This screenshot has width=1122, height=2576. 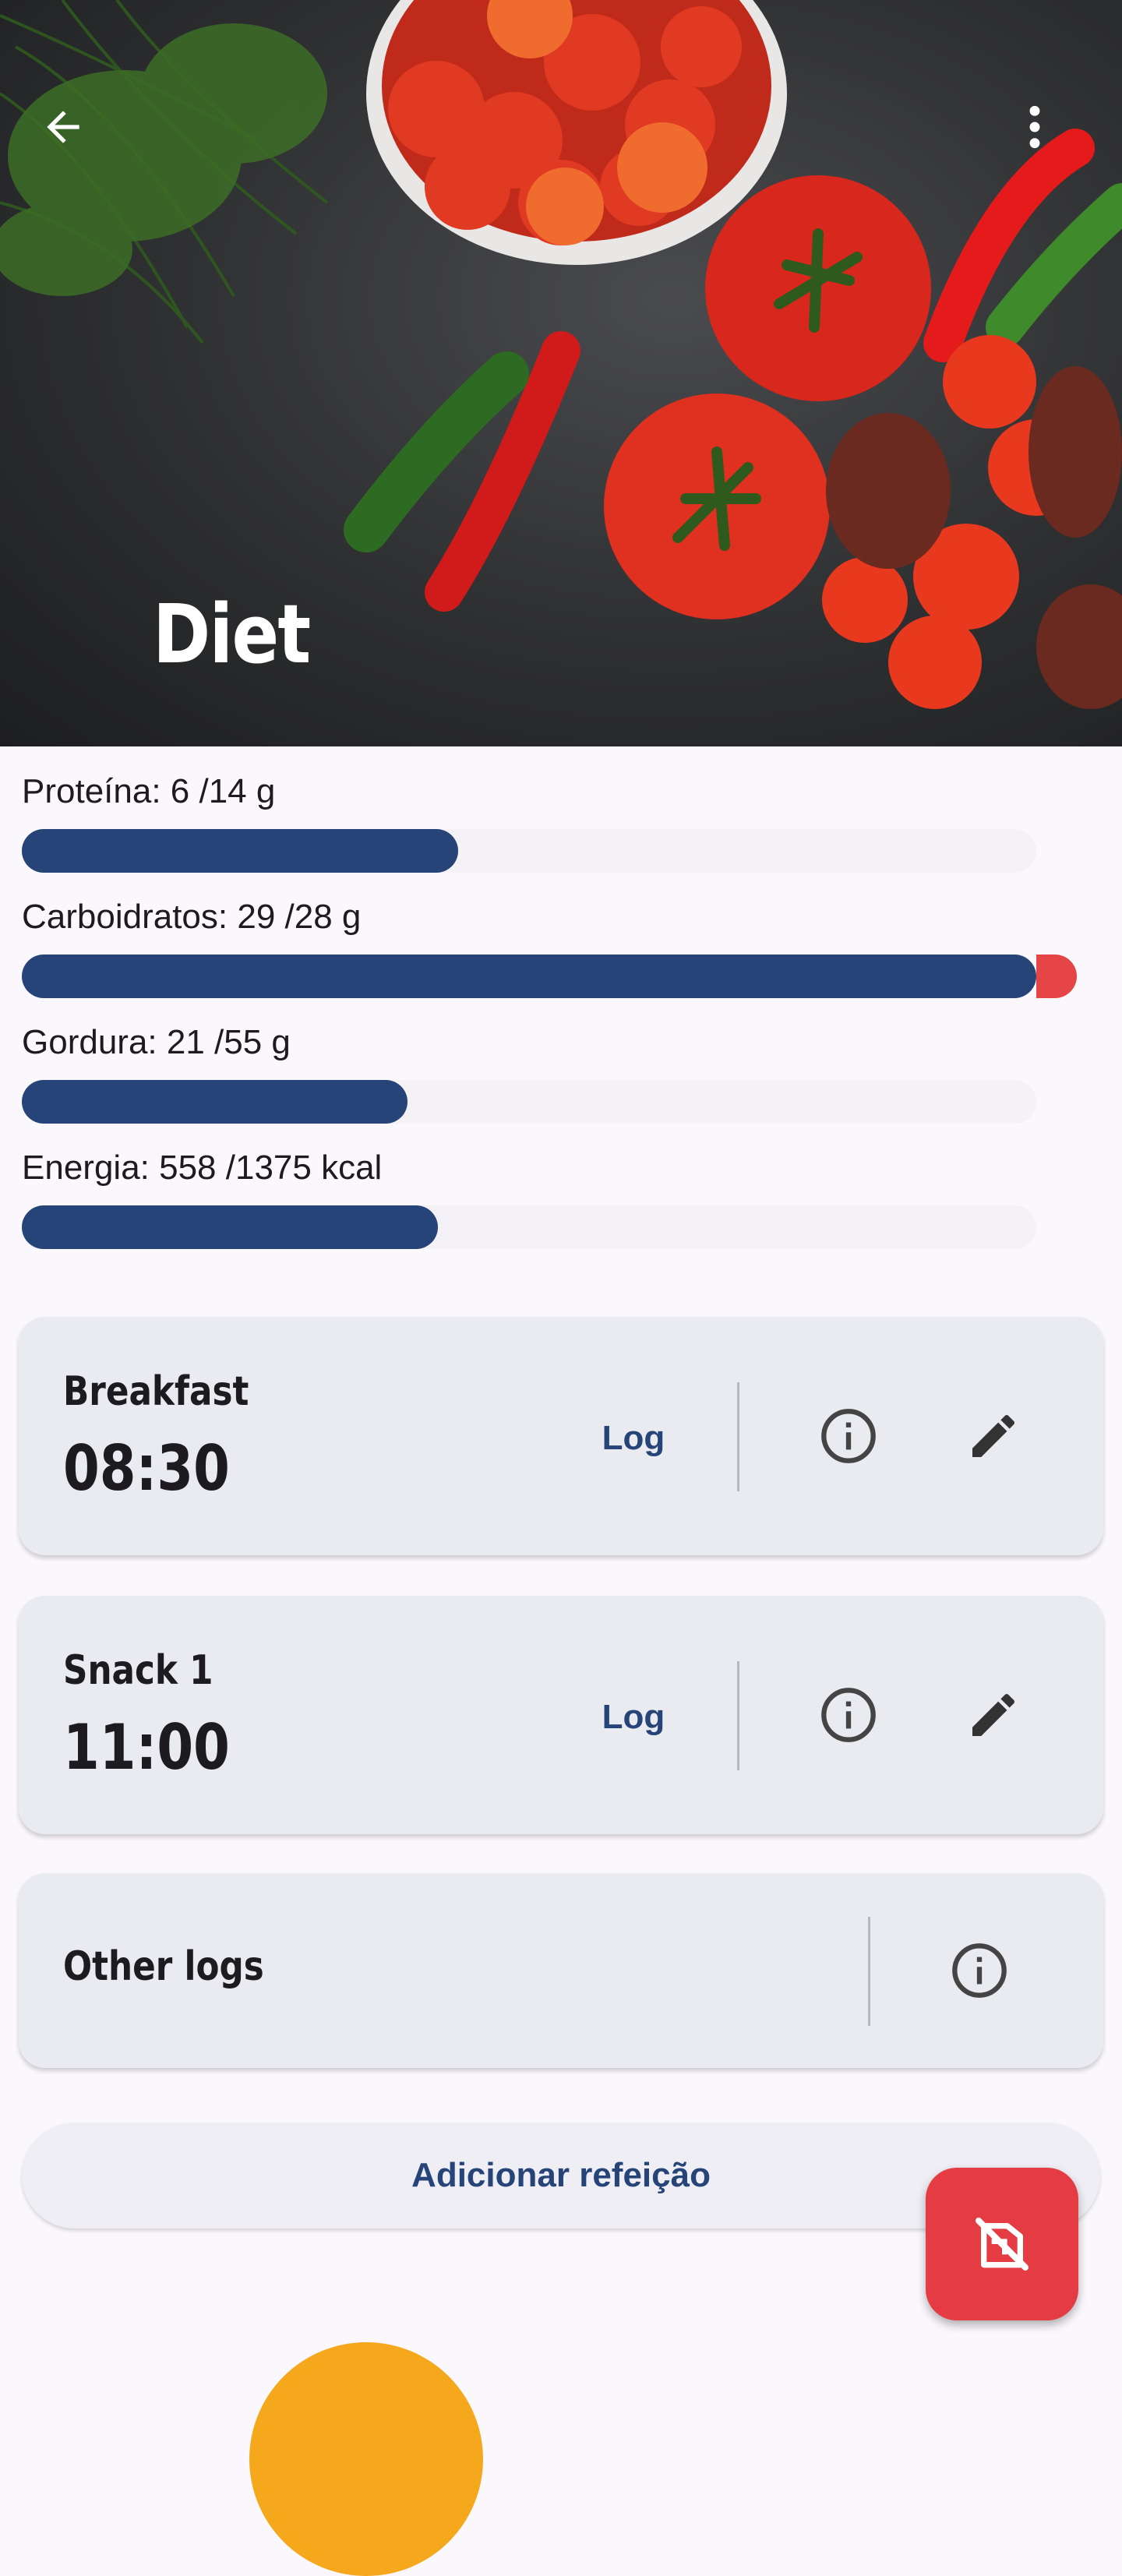 I want to click on more-options-button, so click(x=1056, y=140).